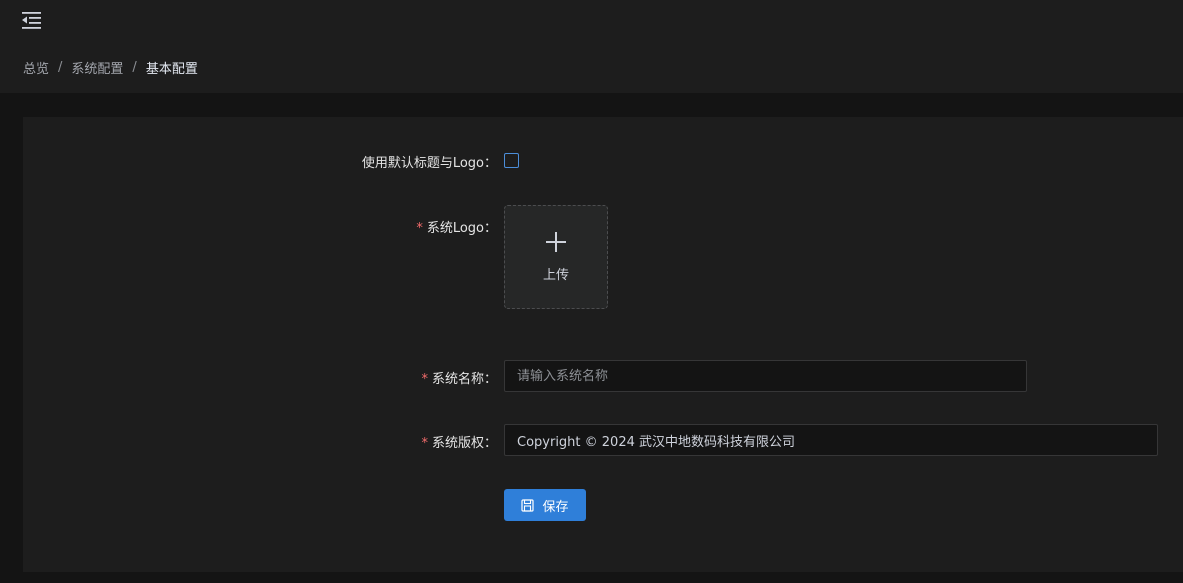 This screenshot has height=583, width=1183. I want to click on menu-fold-icon, so click(32, 20).